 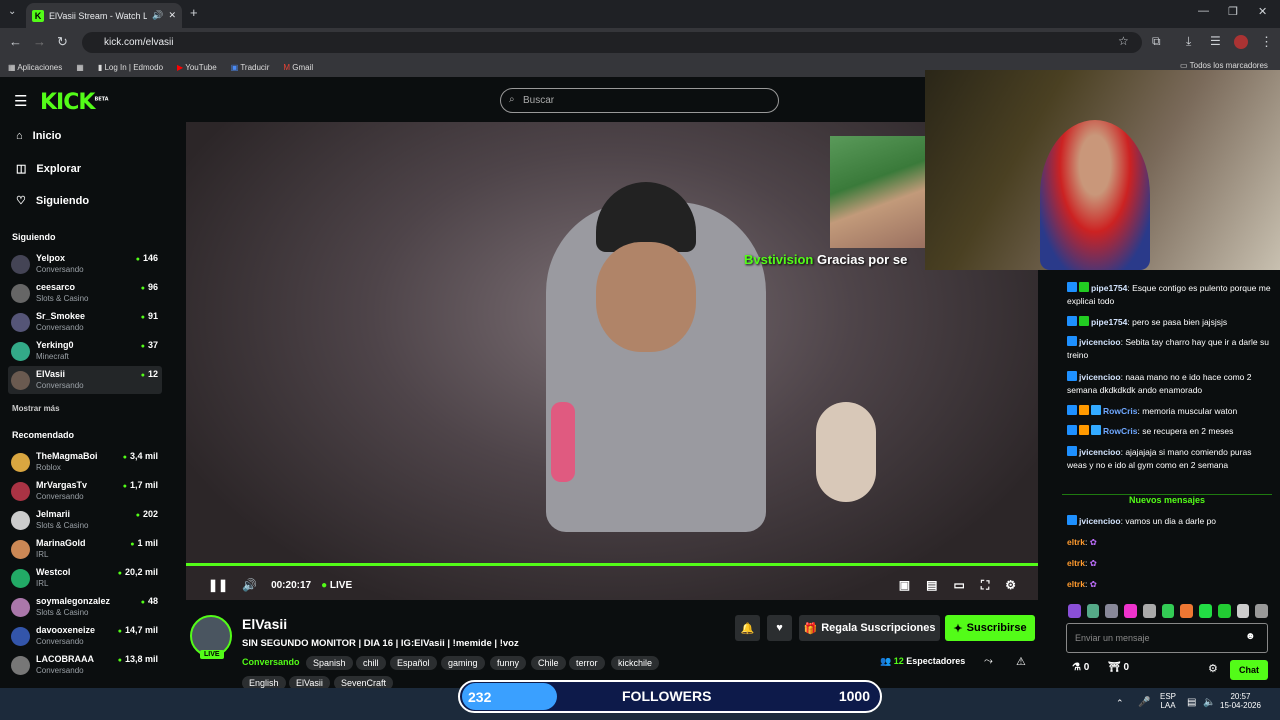 I want to click on kick-favicon-icon: K, so click(x=38, y=15).